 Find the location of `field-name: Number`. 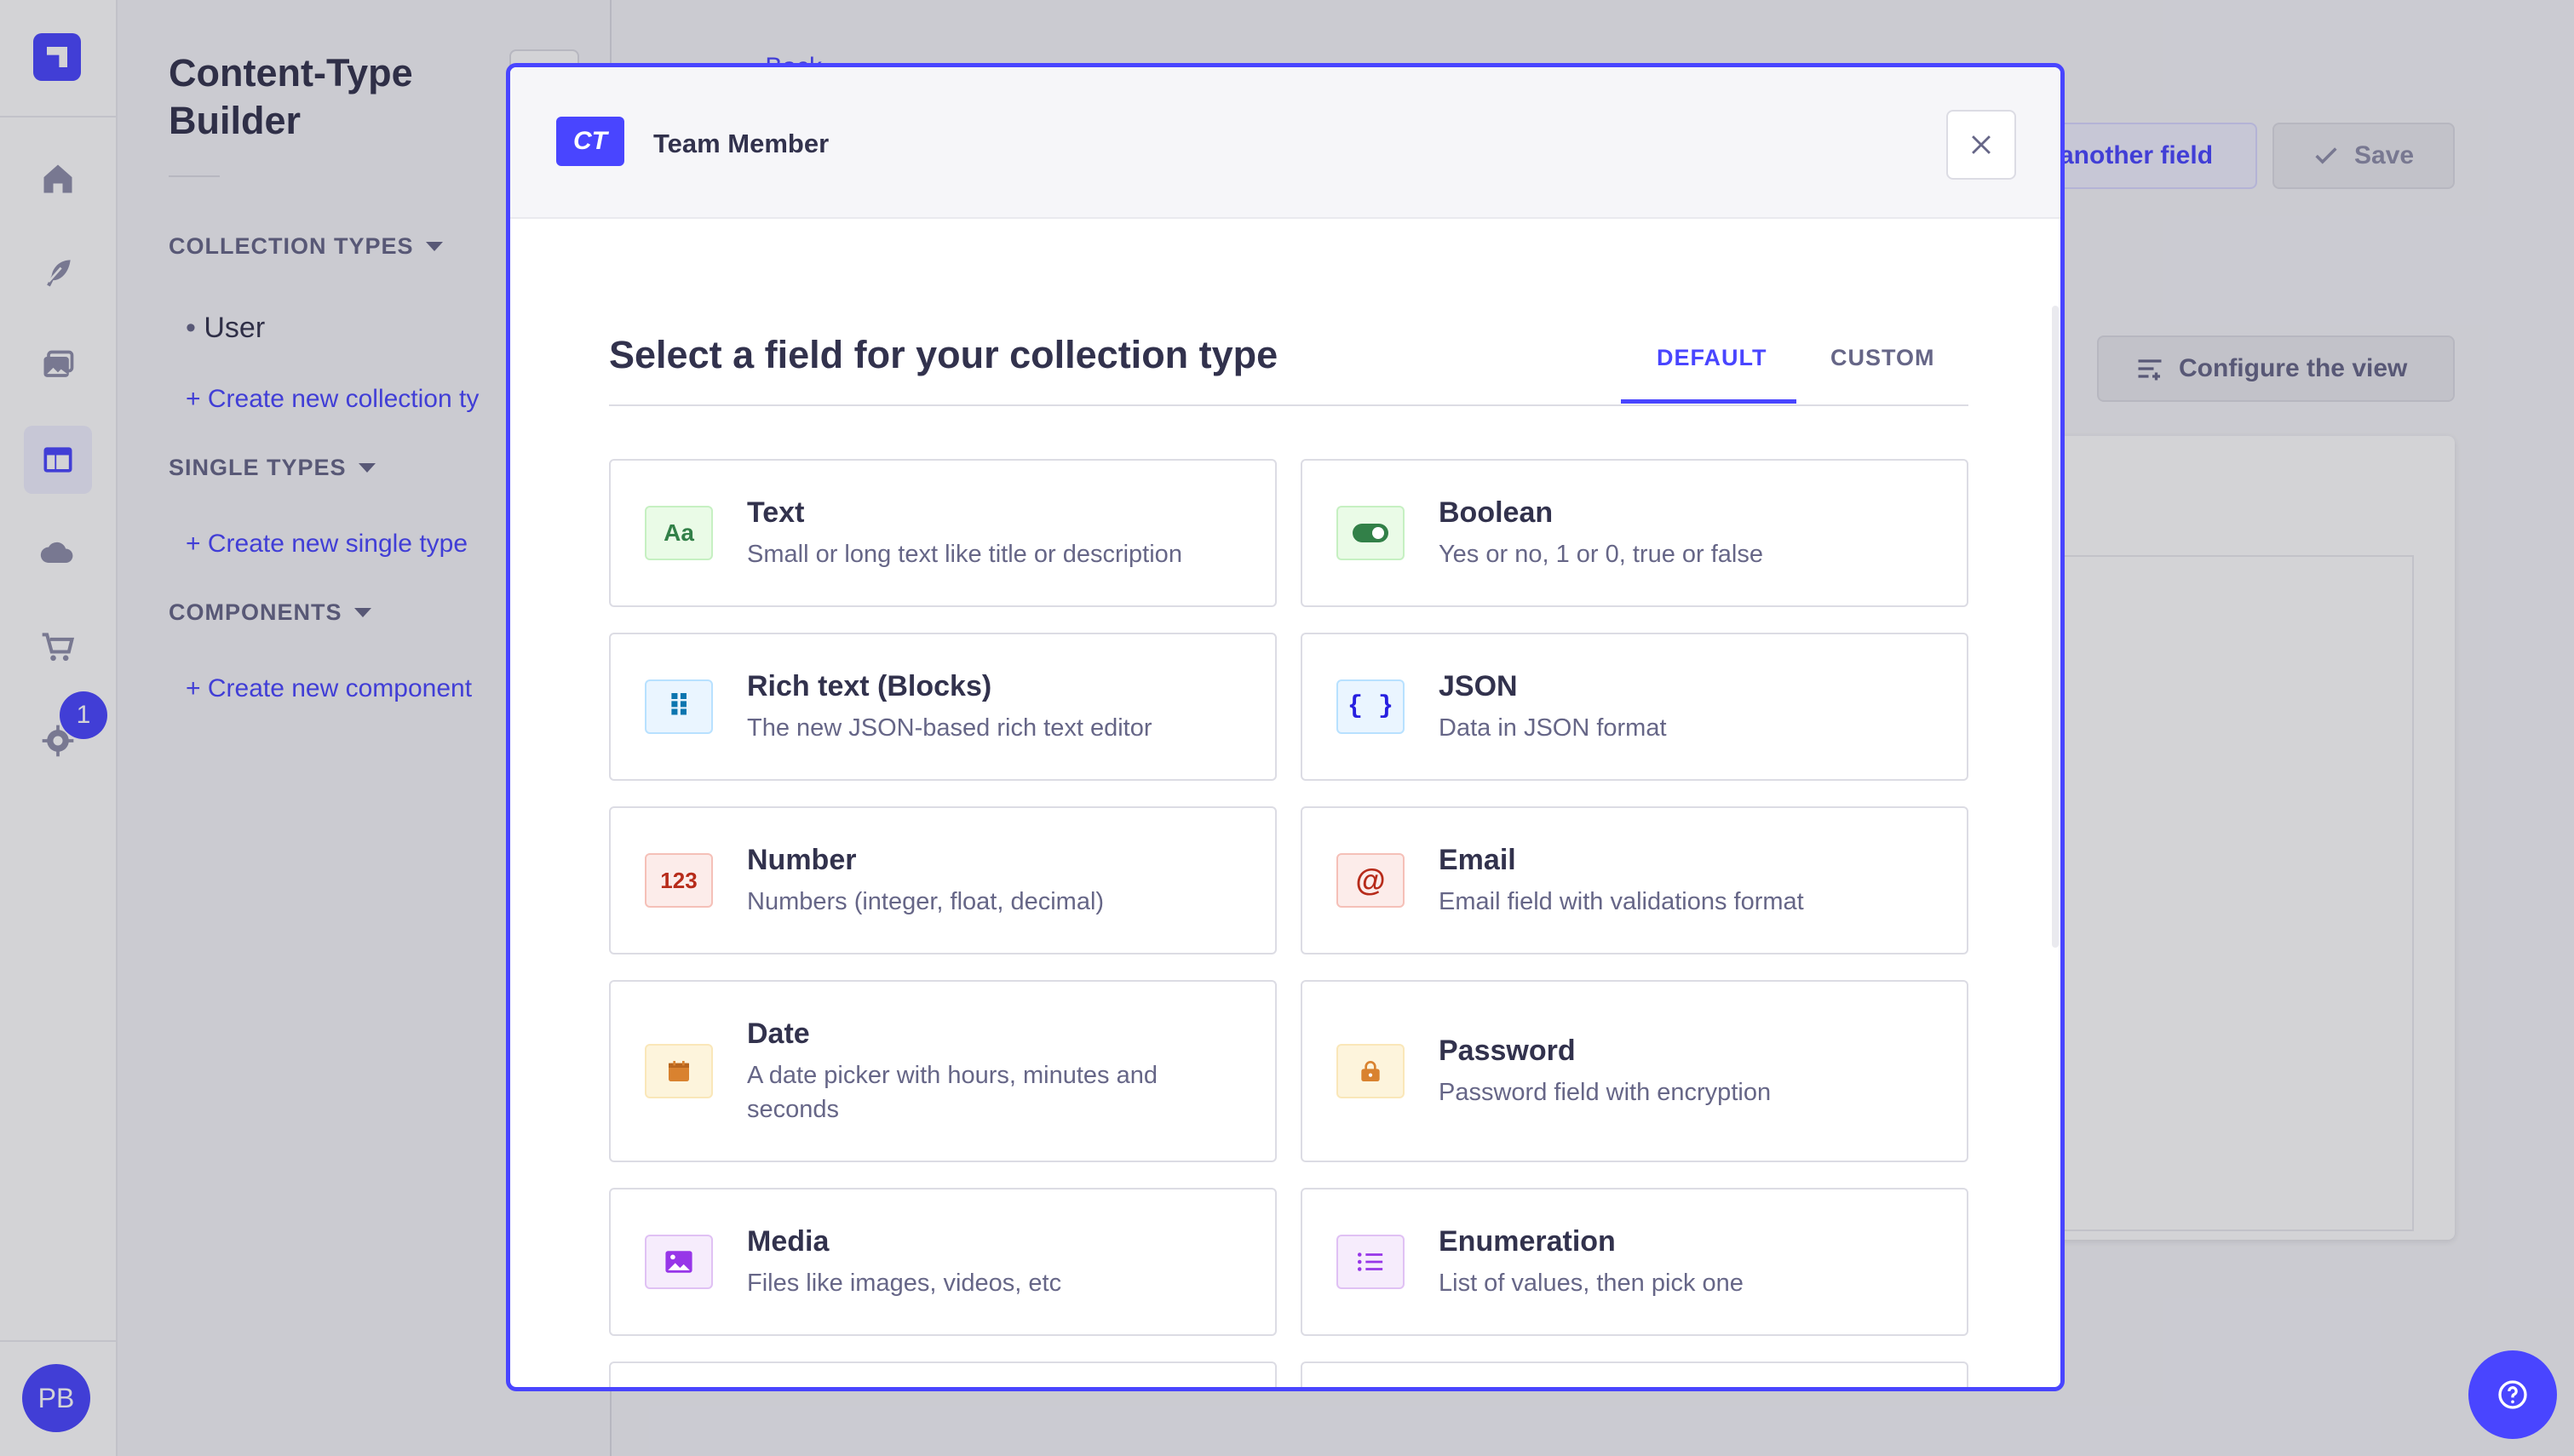

field-name: Number is located at coordinates (802, 860).